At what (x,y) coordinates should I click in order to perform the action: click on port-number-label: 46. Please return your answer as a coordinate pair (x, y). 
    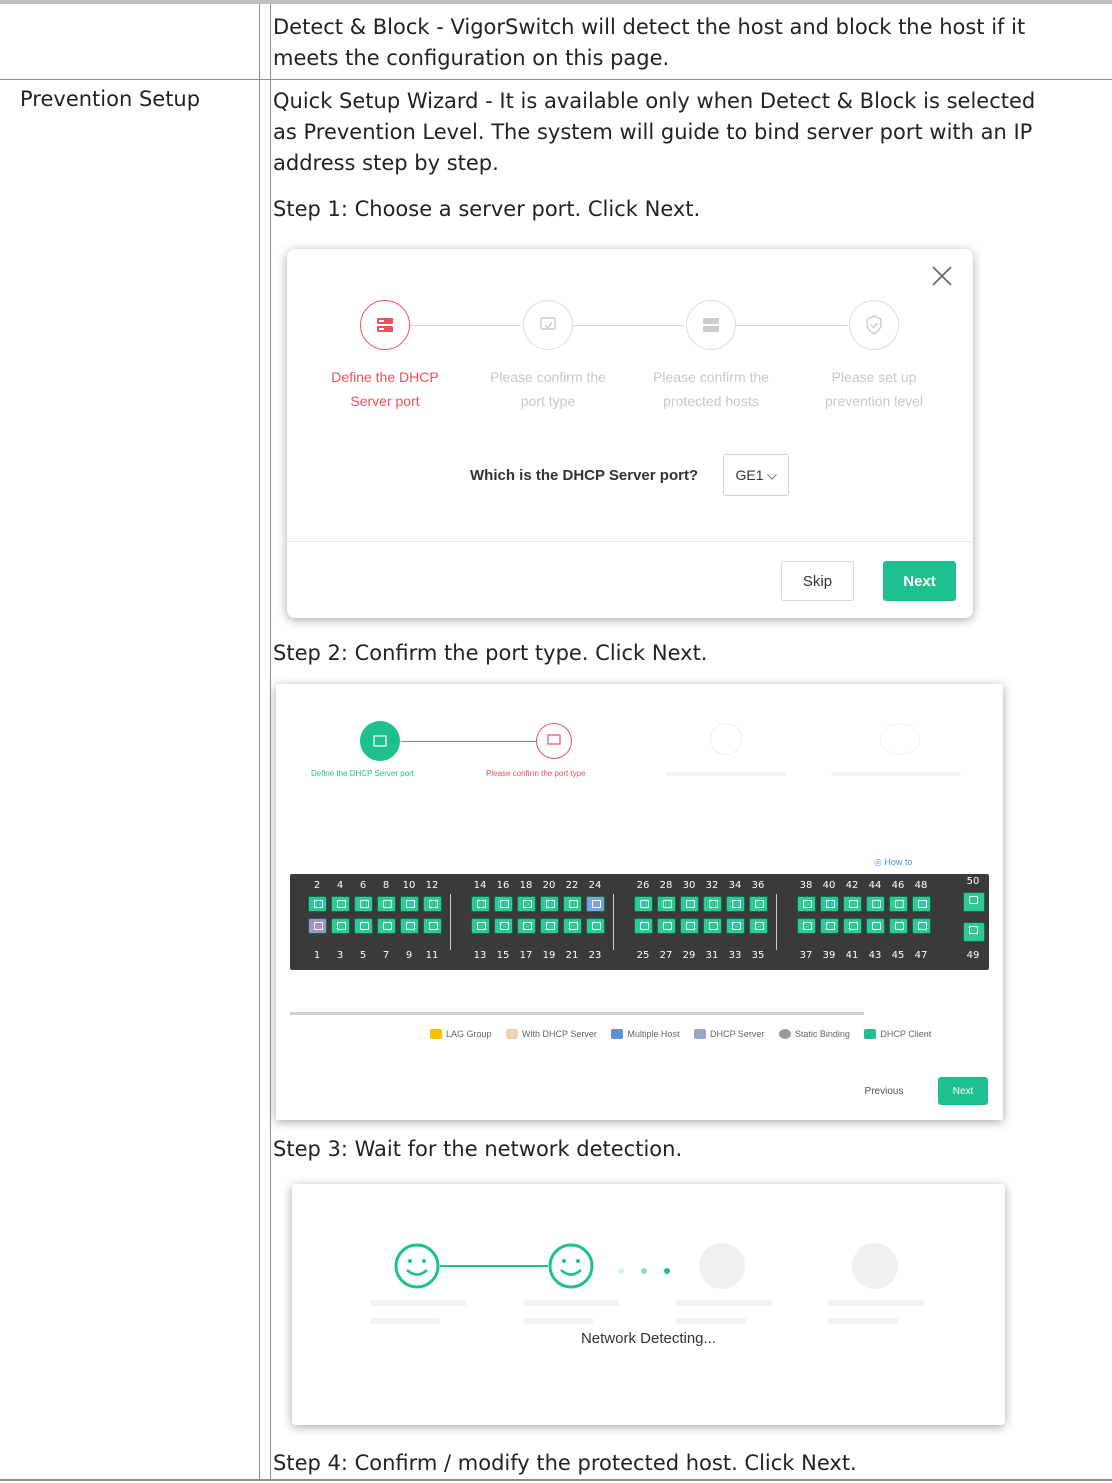
    Looking at the image, I should click on (898, 885).